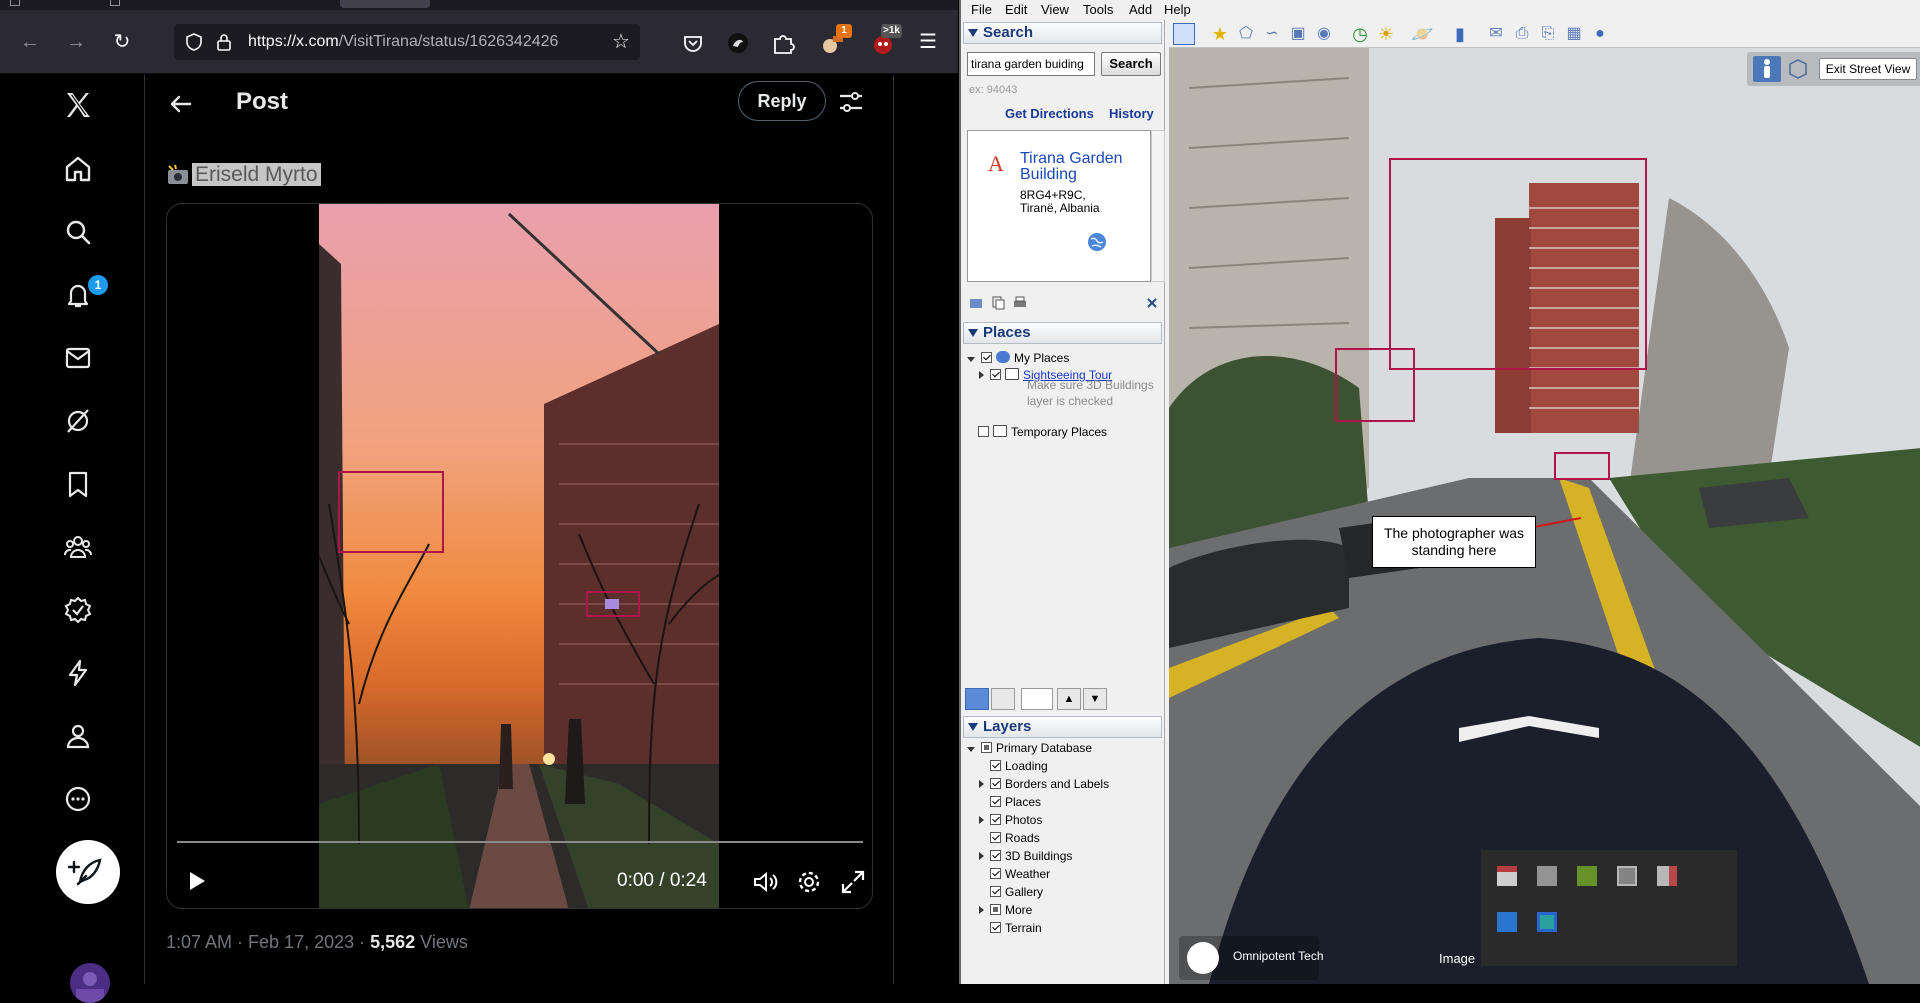 The height and width of the screenshot is (1003, 1920). What do you see at coordinates (977, 699) in the screenshot?
I see `search-toggle-icon` at bounding box center [977, 699].